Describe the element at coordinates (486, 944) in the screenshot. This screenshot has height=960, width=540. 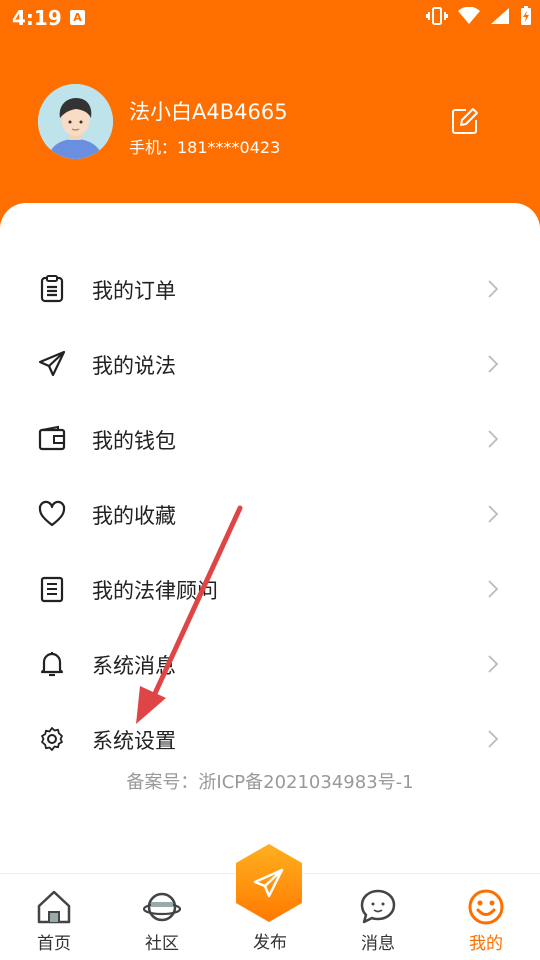
I see `tab-label: 我的` at that location.